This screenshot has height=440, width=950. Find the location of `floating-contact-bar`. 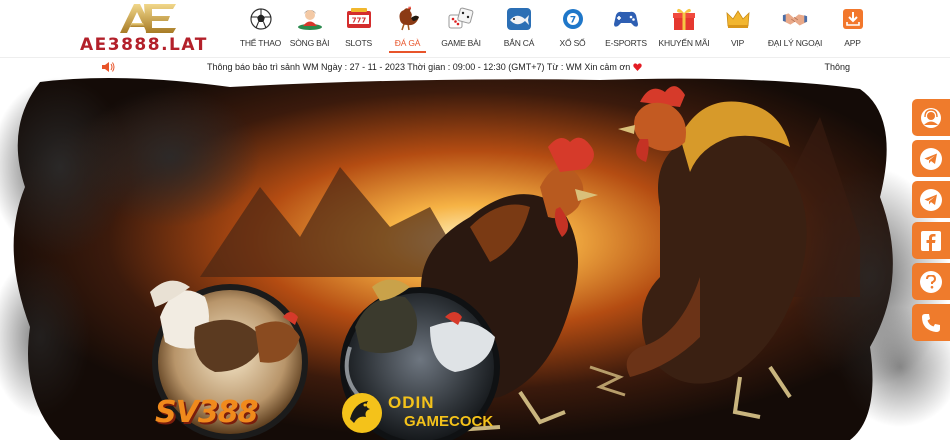

floating-contact-bar is located at coordinates (931, 222).